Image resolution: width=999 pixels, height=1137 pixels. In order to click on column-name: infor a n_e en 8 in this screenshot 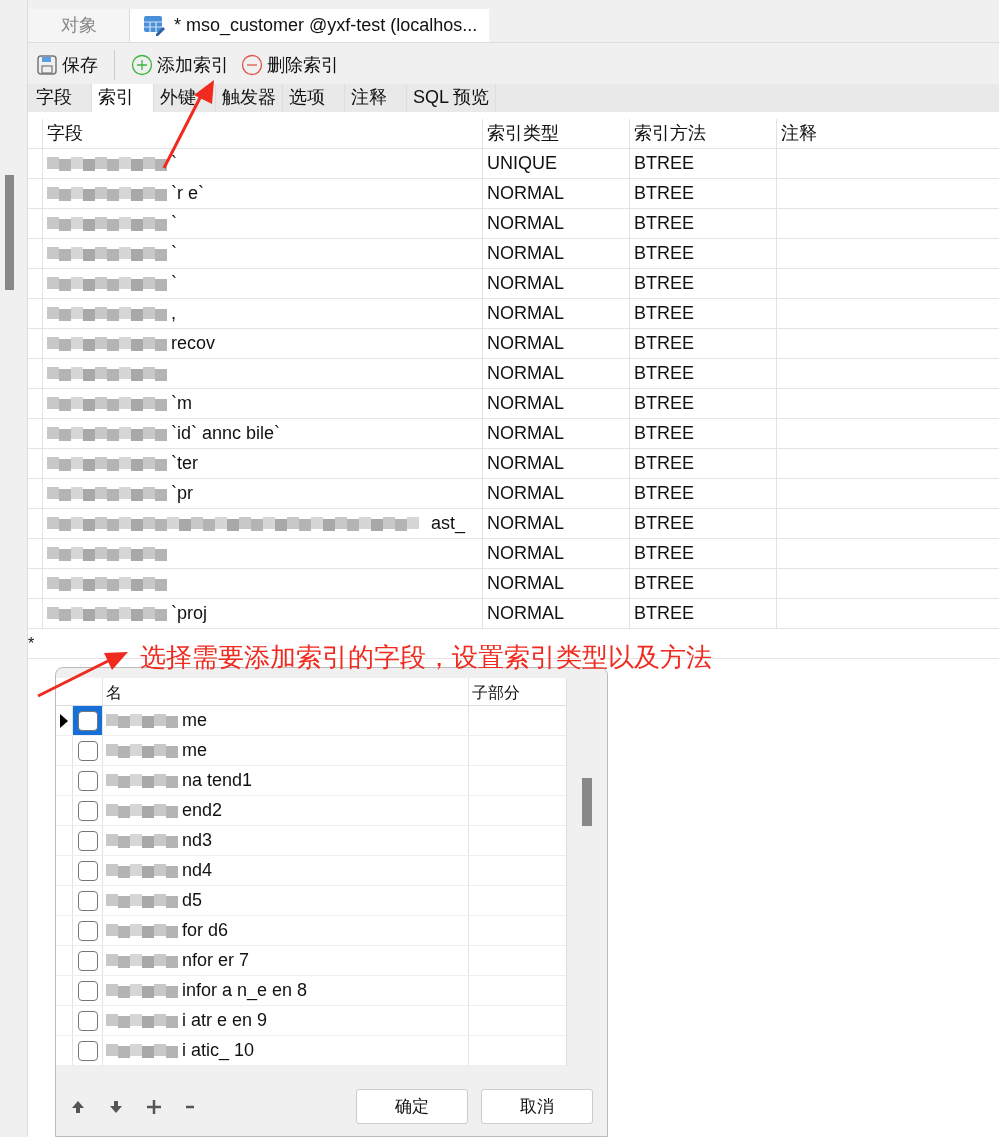, I will do `click(245, 991)`.